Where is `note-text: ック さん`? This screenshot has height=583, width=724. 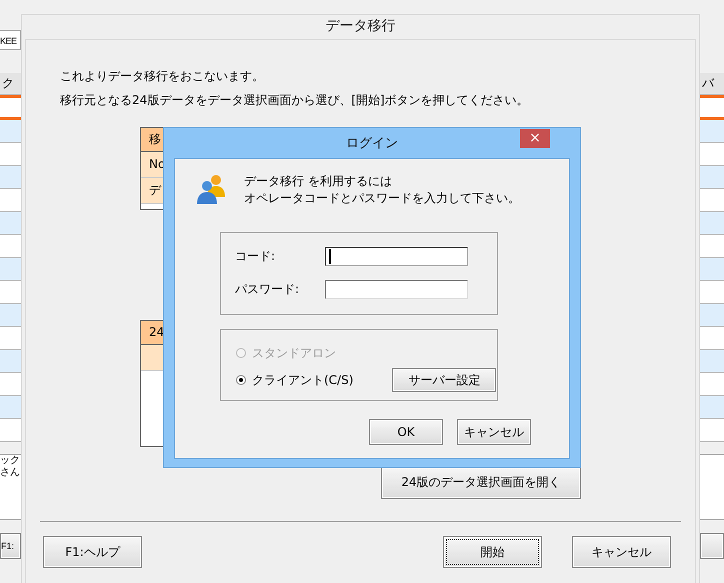
note-text: ック さん is located at coordinates (10, 487).